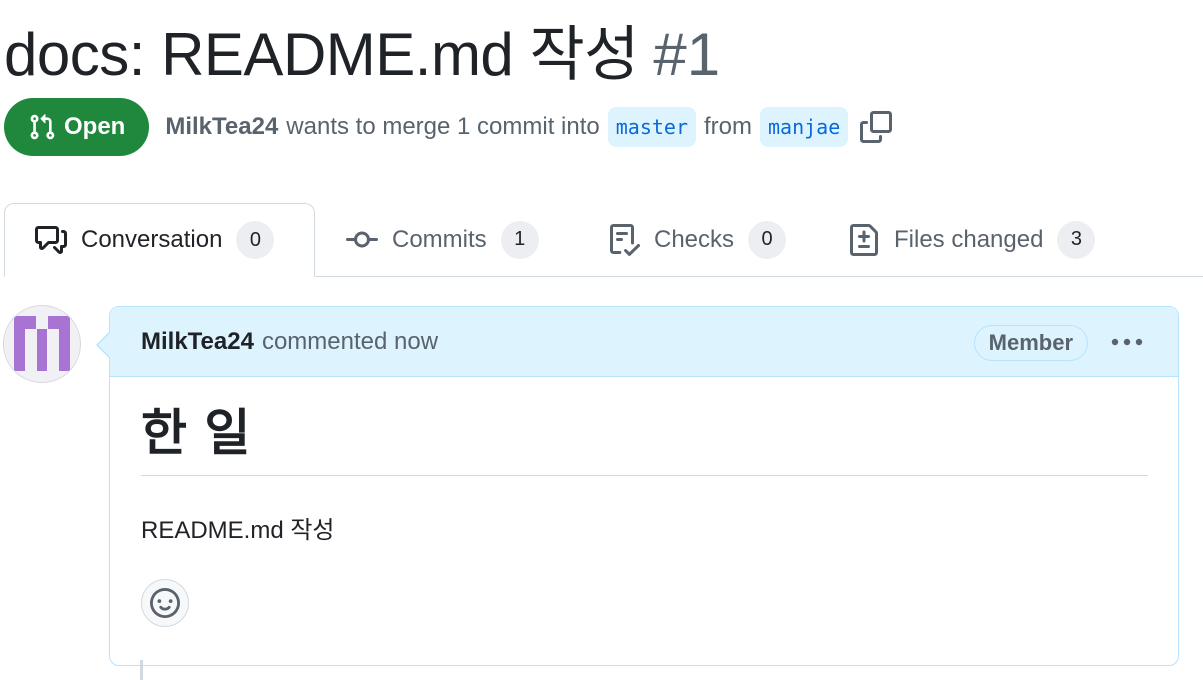  Describe the element at coordinates (864, 239) in the screenshot. I see `file-diff-icon` at that location.